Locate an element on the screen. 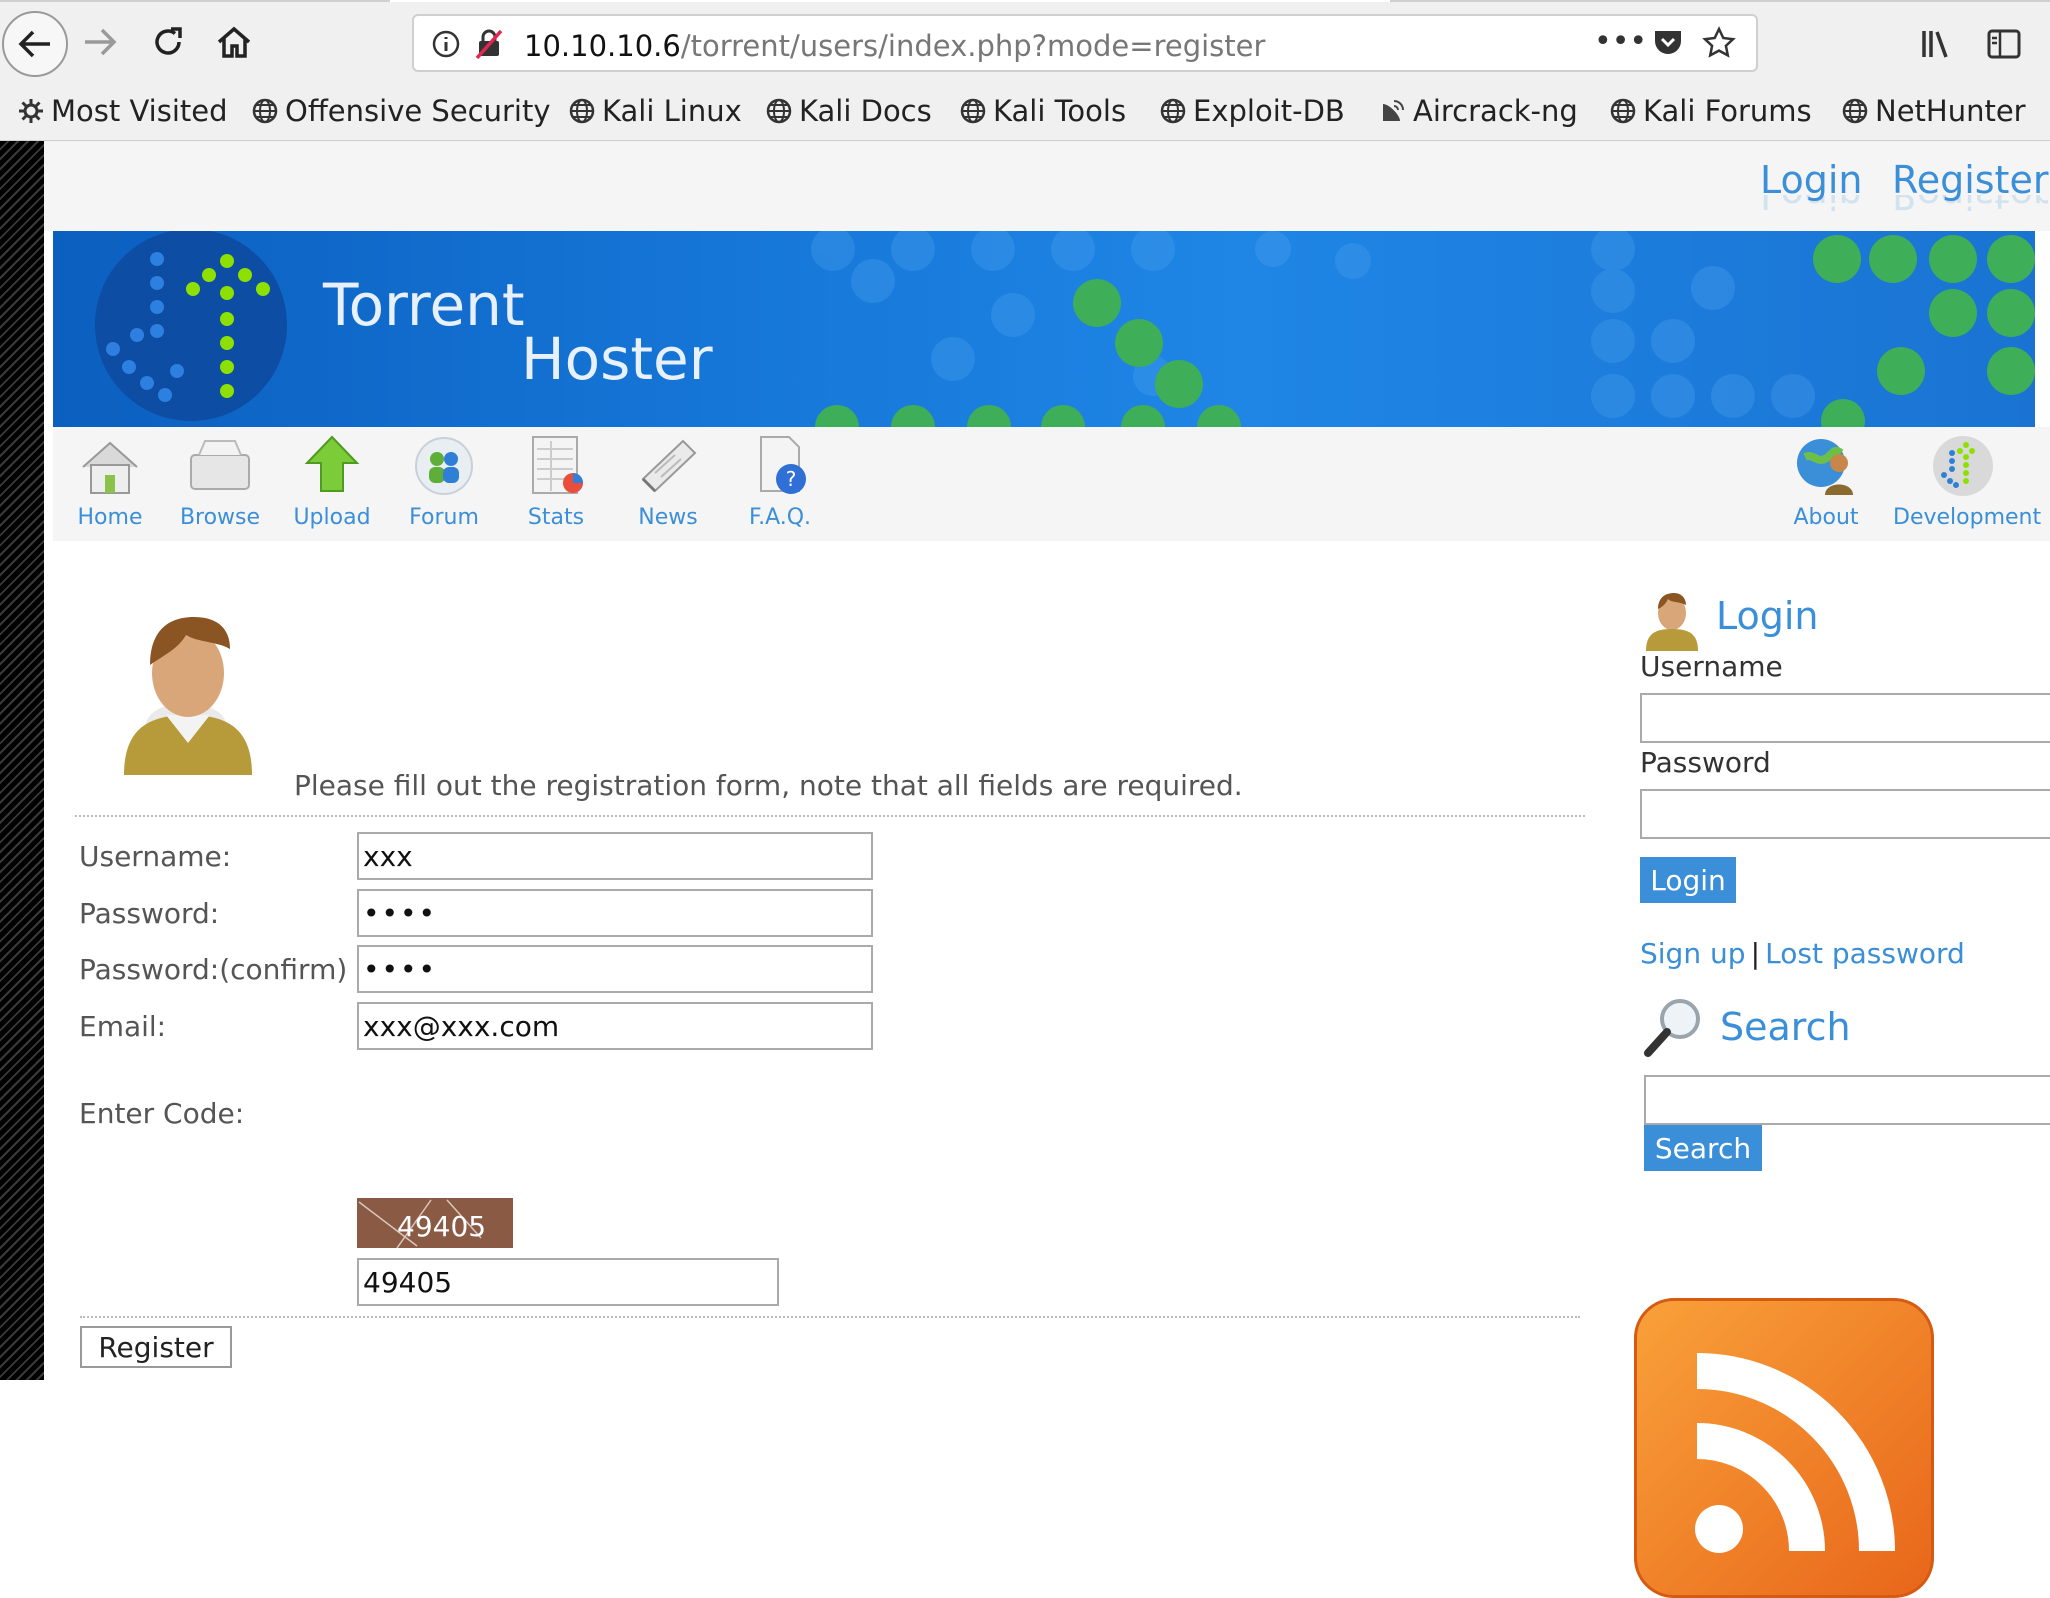 The image size is (2050, 1598). username-label: Username: is located at coordinates (155, 856).